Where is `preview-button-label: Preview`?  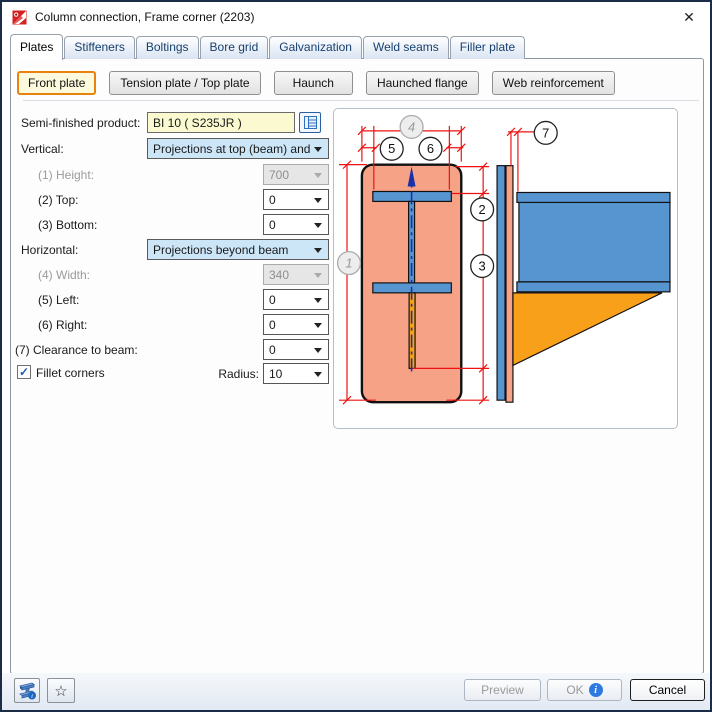
preview-button-label: Preview is located at coordinates (502, 690).